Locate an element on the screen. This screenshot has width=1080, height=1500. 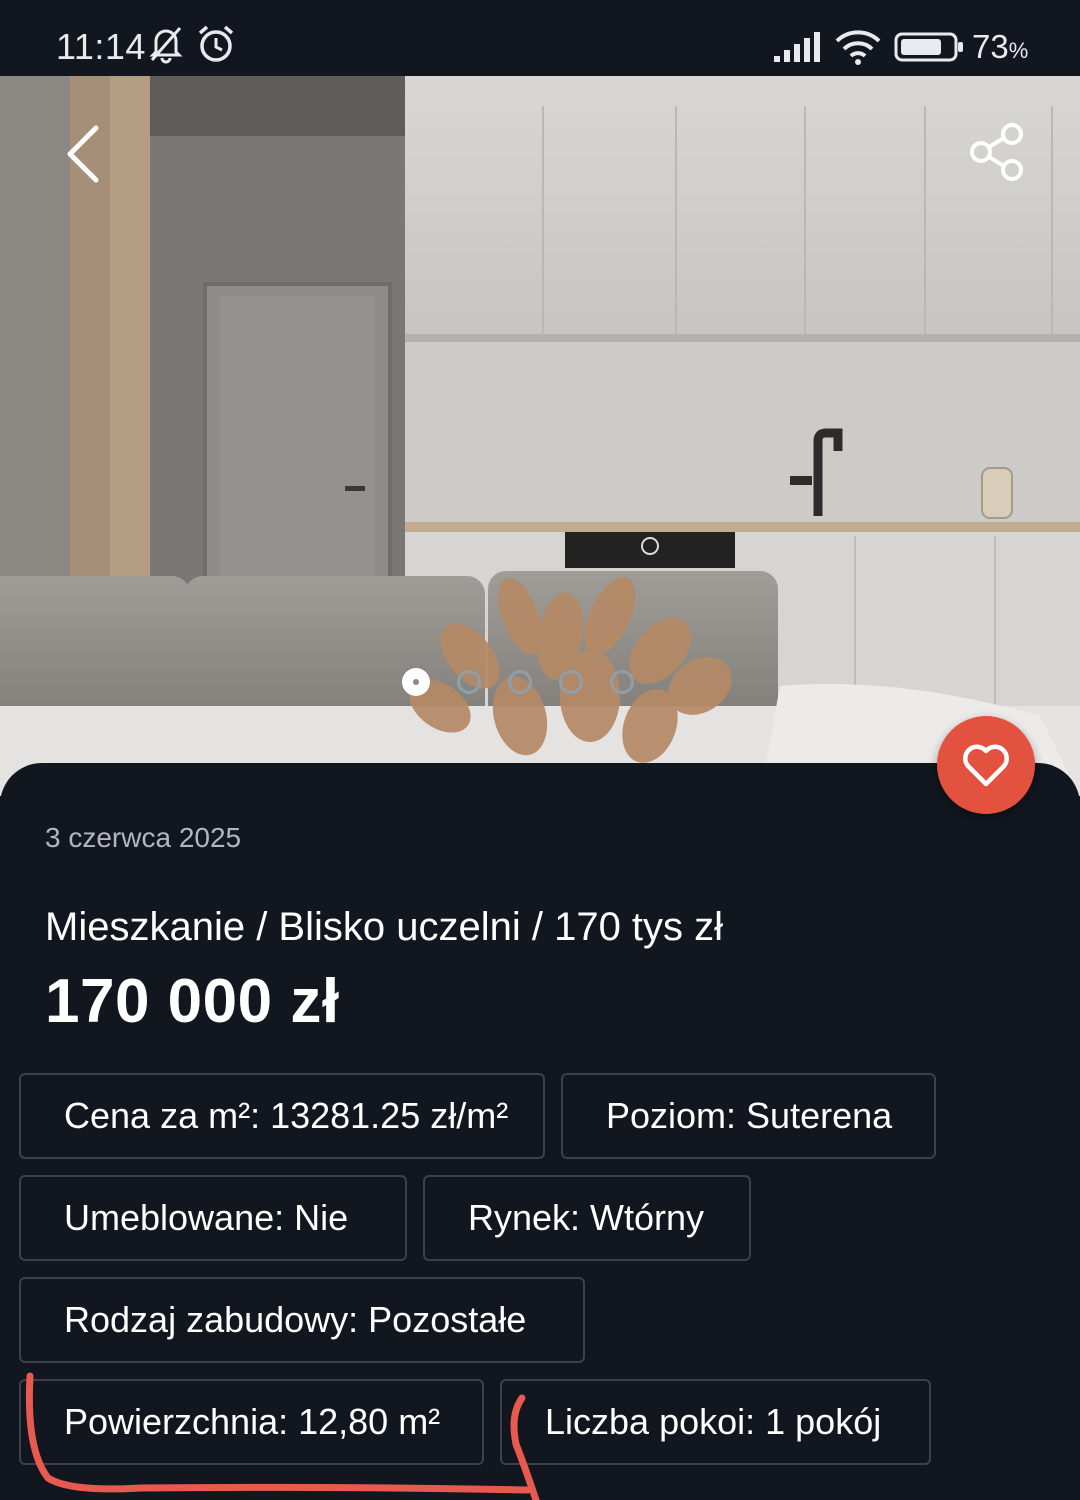
attribute-chip-market: Rynek: Wtórny is located at coordinates (587, 1218).